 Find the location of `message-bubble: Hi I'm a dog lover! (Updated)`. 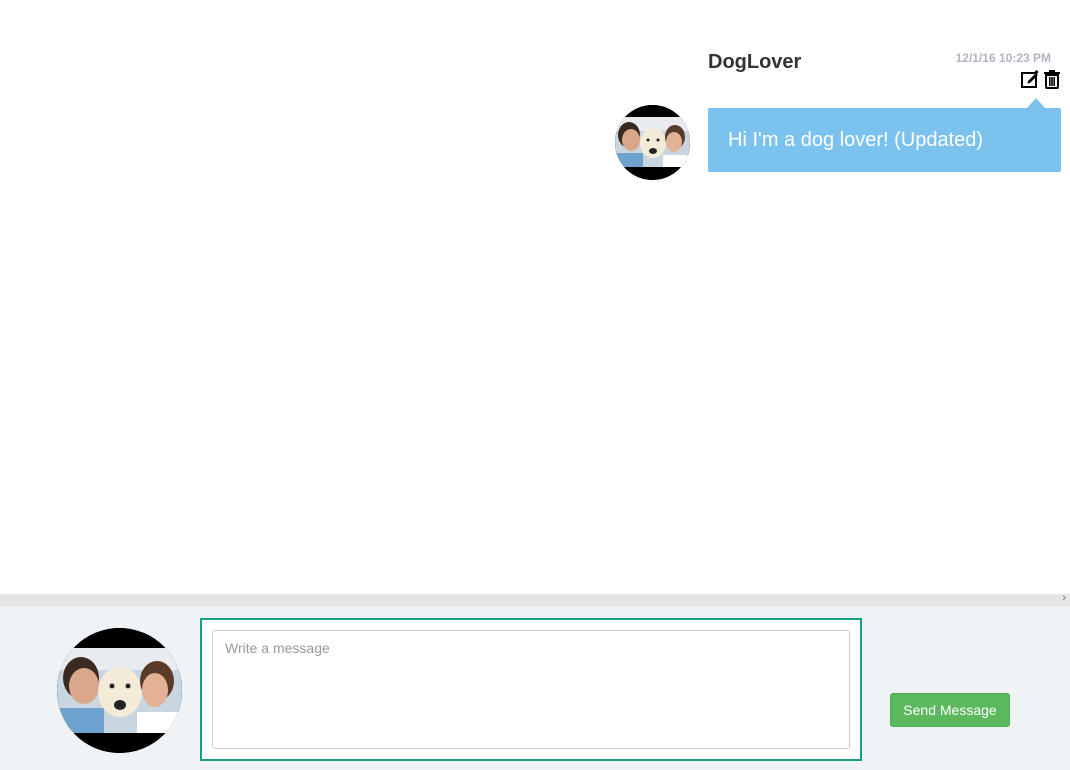

message-bubble: Hi I'm a dog lover! (Updated) is located at coordinates (884, 135).